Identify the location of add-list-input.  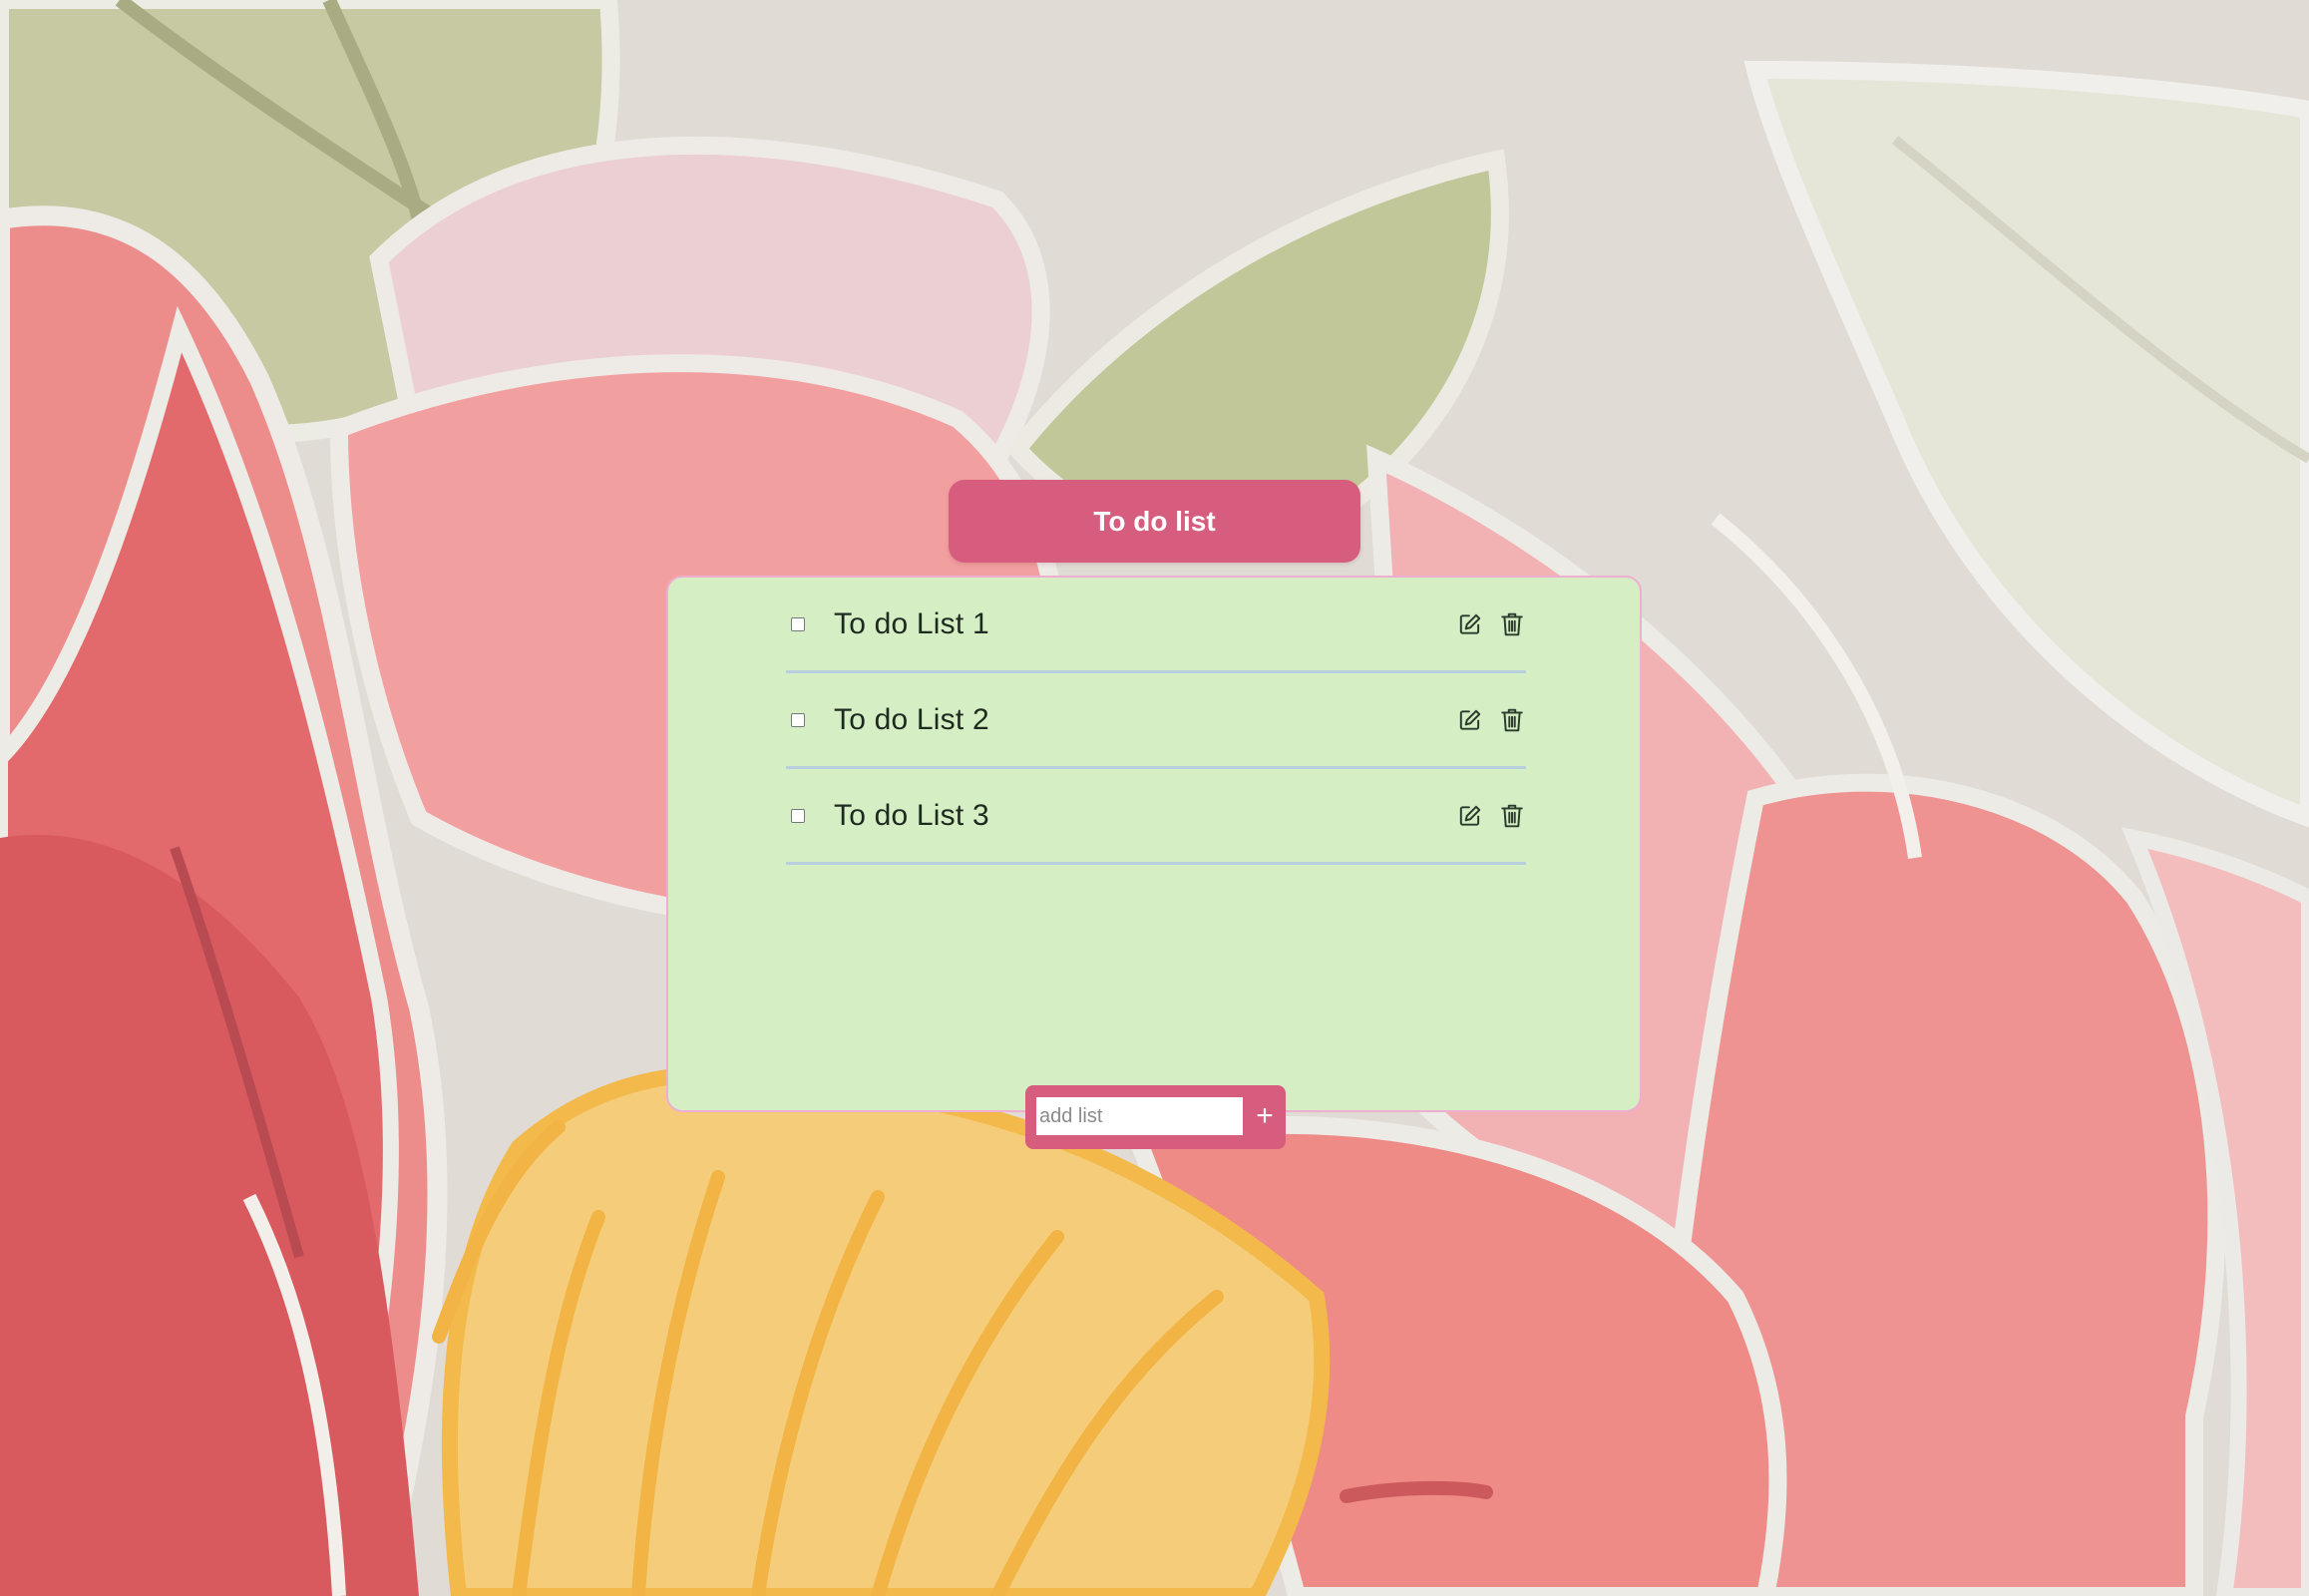
(1139, 1116).